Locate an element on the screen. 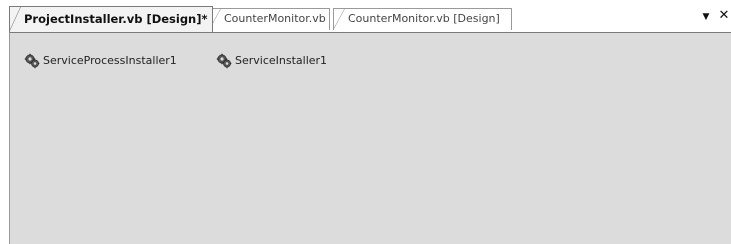  tab-label: CounterMonitor.vb [Design] is located at coordinates (424, 18).